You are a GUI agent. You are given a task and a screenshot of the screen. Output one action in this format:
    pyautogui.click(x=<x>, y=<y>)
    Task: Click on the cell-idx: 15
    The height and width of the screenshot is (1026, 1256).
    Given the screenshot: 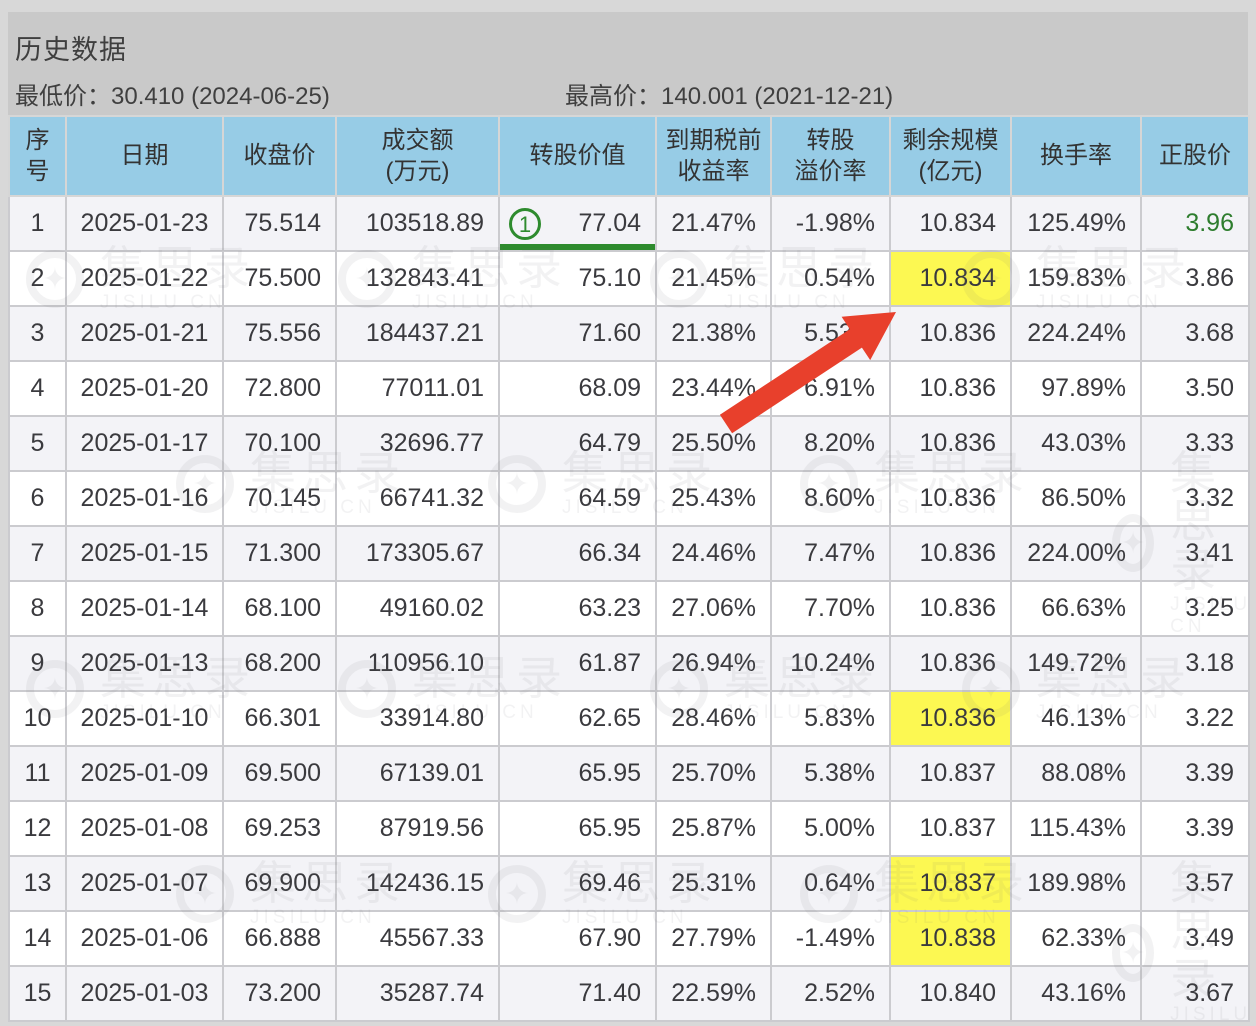 What is the action you would take?
    pyautogui.click(x=37, y=993)
    